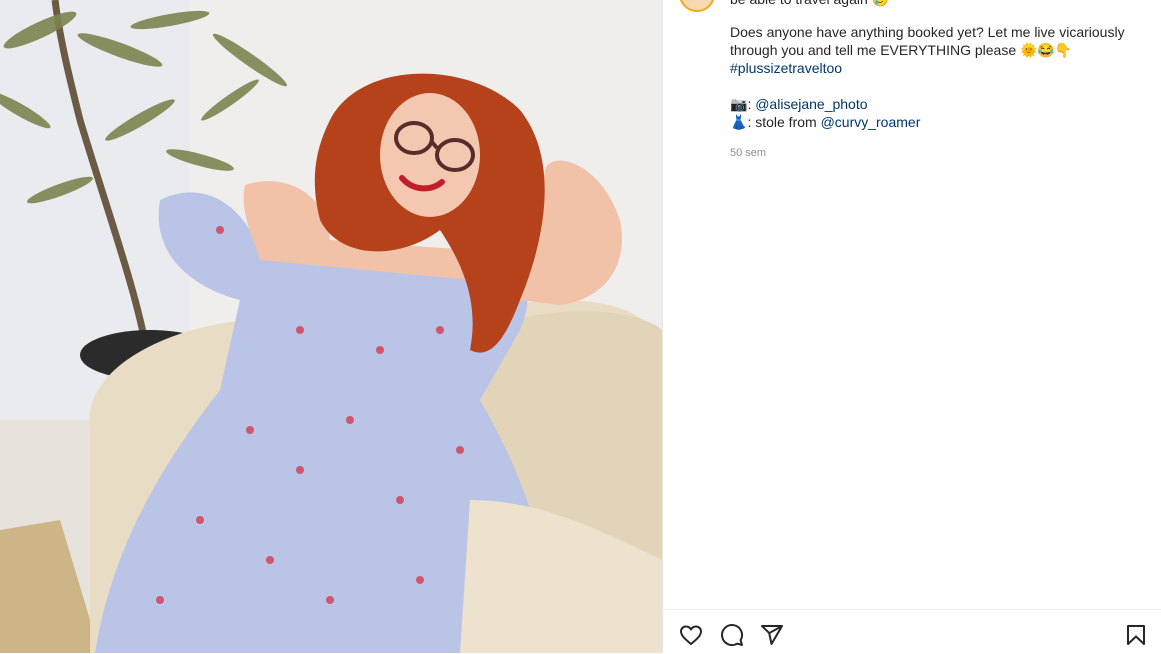  I want to click on paper-plane-icon, so click(772, 635).